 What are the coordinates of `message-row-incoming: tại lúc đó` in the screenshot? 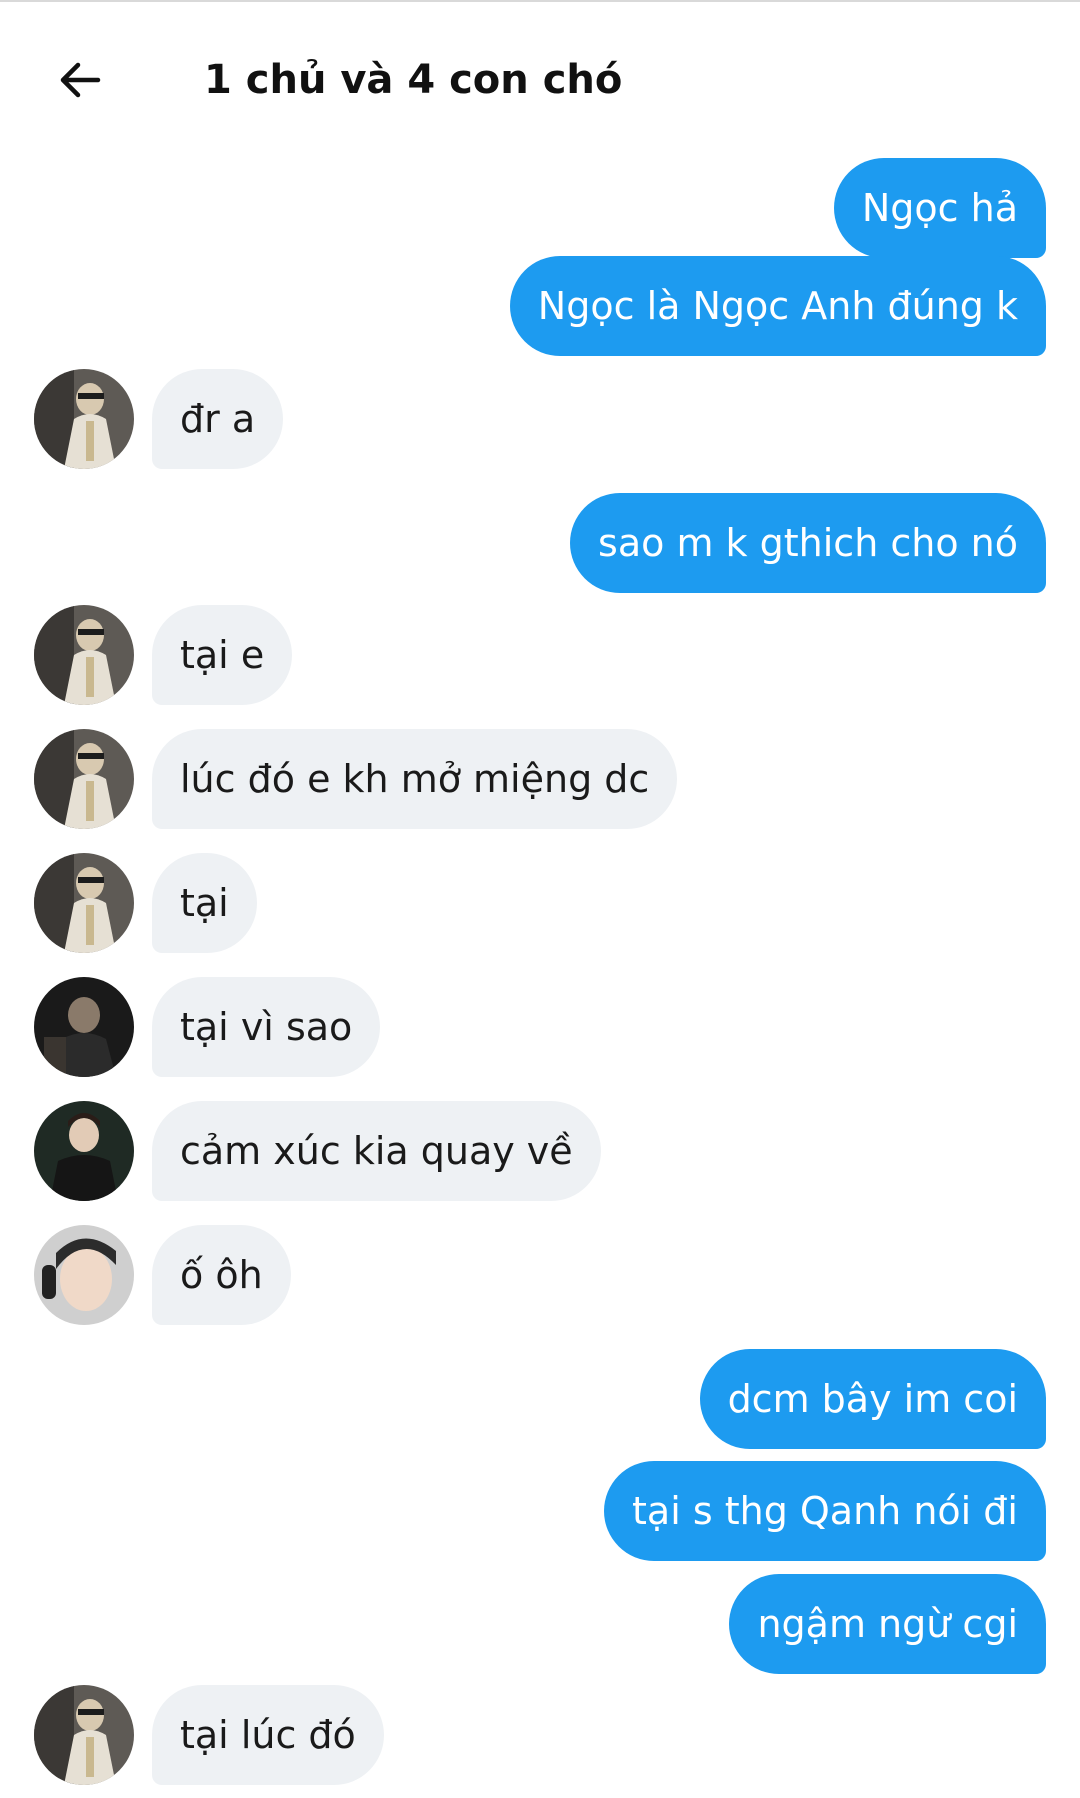 It's located at (540, 1735).